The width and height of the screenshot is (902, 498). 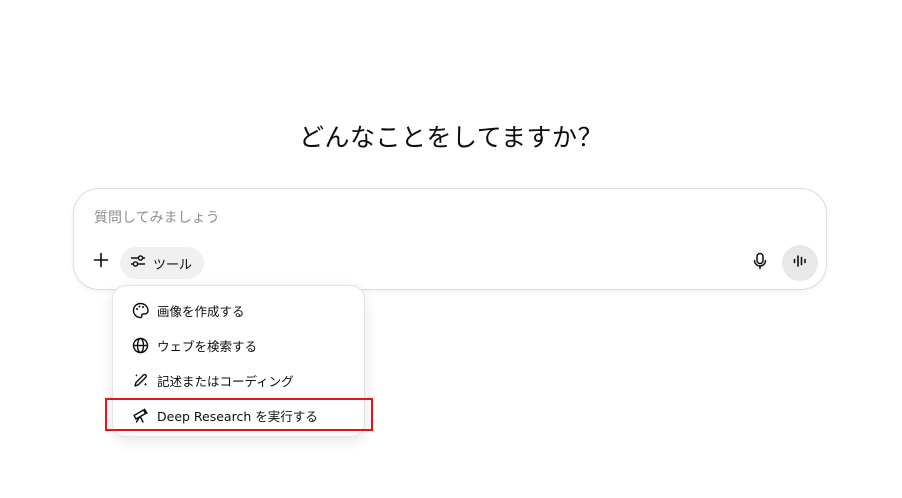 I want to click on plus-icon, so click(x=101, y=262).